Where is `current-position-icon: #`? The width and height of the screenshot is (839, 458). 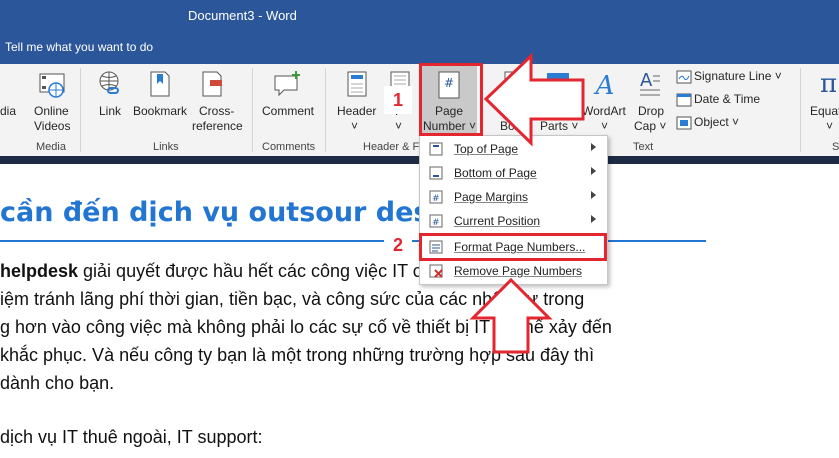 current-position-icon: # is located at coordinates (436, 221).